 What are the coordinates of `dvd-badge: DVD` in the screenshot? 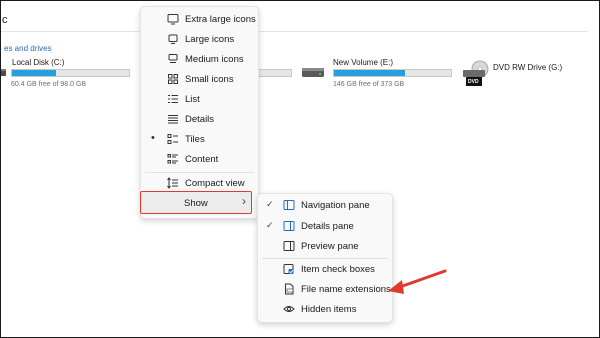 It's located at (473, 82).